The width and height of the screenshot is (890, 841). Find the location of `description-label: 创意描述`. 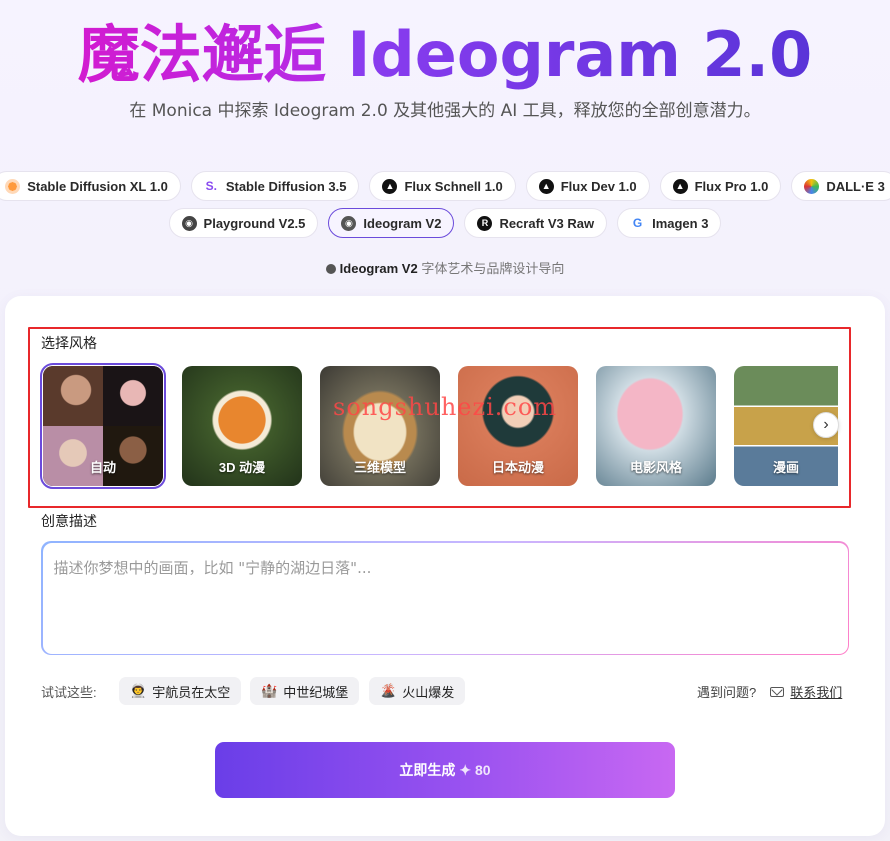

description-label: 创意描述 is located at coordinates (69, 521).